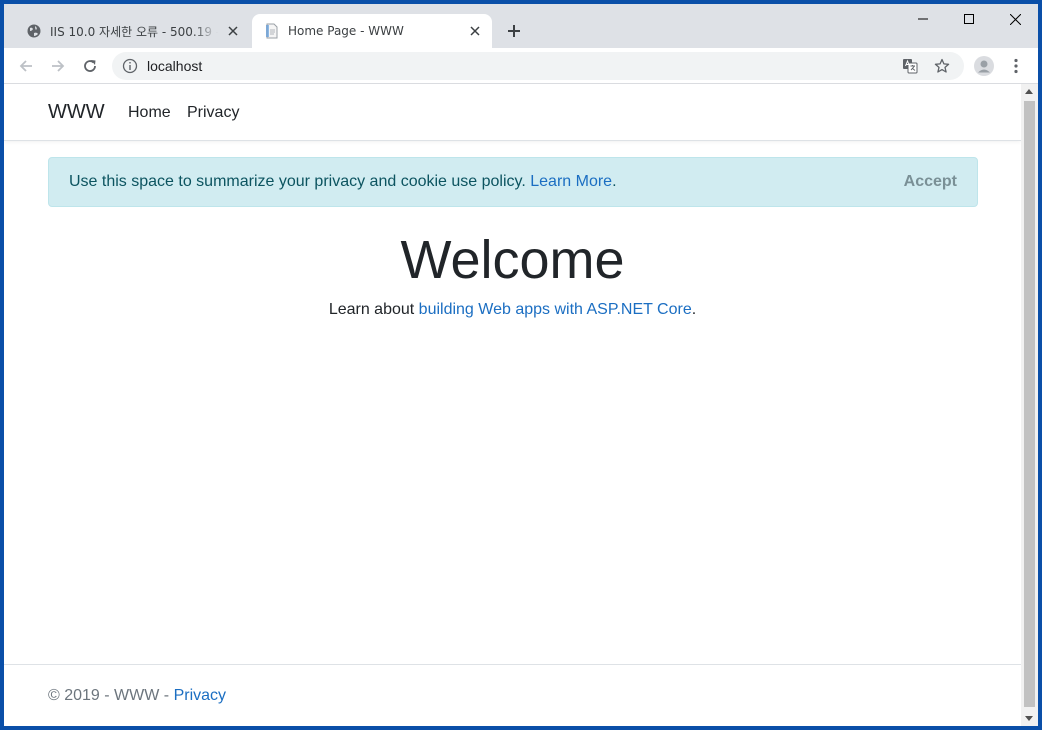 This screenshot has height=730, width=1042. What do you see at coordinates (555, 309) in the screenshot?
I see `aspnet-docs-link: building Web apps with ASP.NET Core` at bounding box center [555, 309].